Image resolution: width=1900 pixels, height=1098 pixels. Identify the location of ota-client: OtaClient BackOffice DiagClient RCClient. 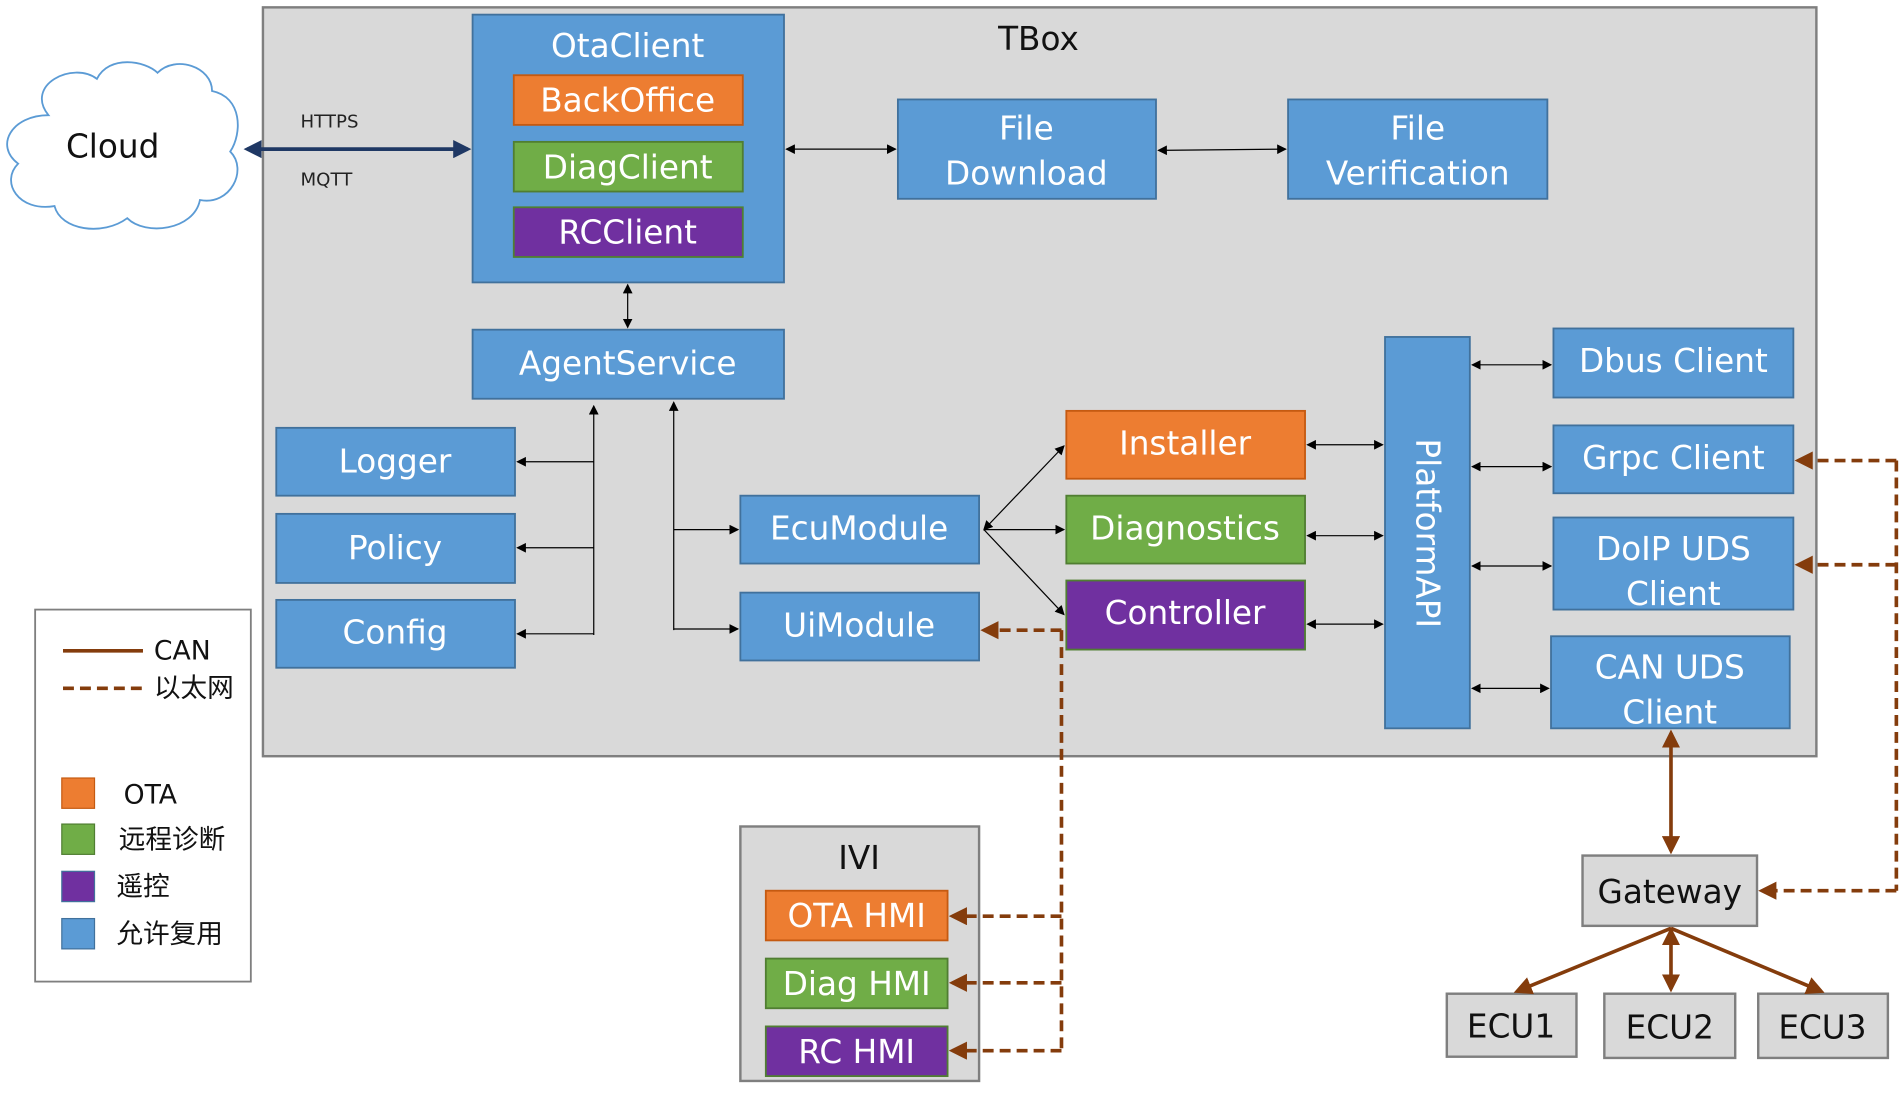
(628, 148).